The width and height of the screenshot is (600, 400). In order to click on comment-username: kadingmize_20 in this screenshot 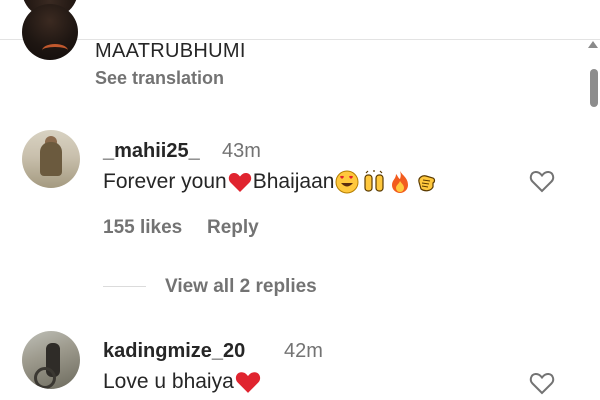, I will do `click(174, 351)`.